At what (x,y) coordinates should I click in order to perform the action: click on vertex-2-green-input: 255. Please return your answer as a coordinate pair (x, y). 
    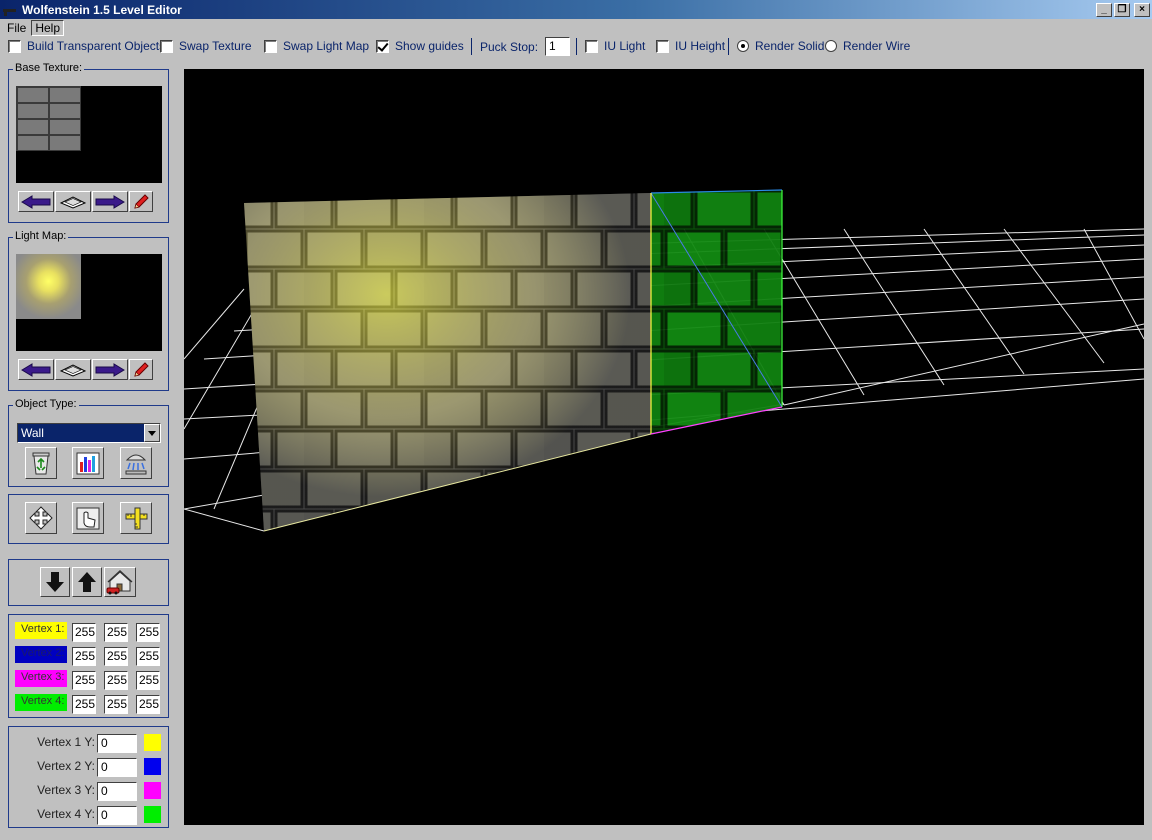
    Looking at the image, I should click on (116, 656).